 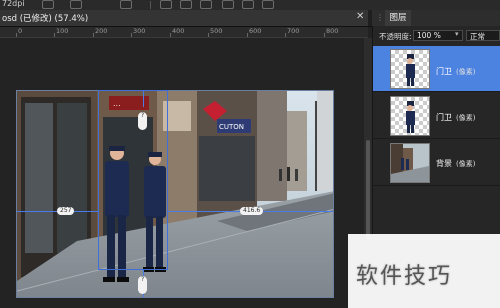 I want to click on ruler-label: 400, so click(x=178, y=31).